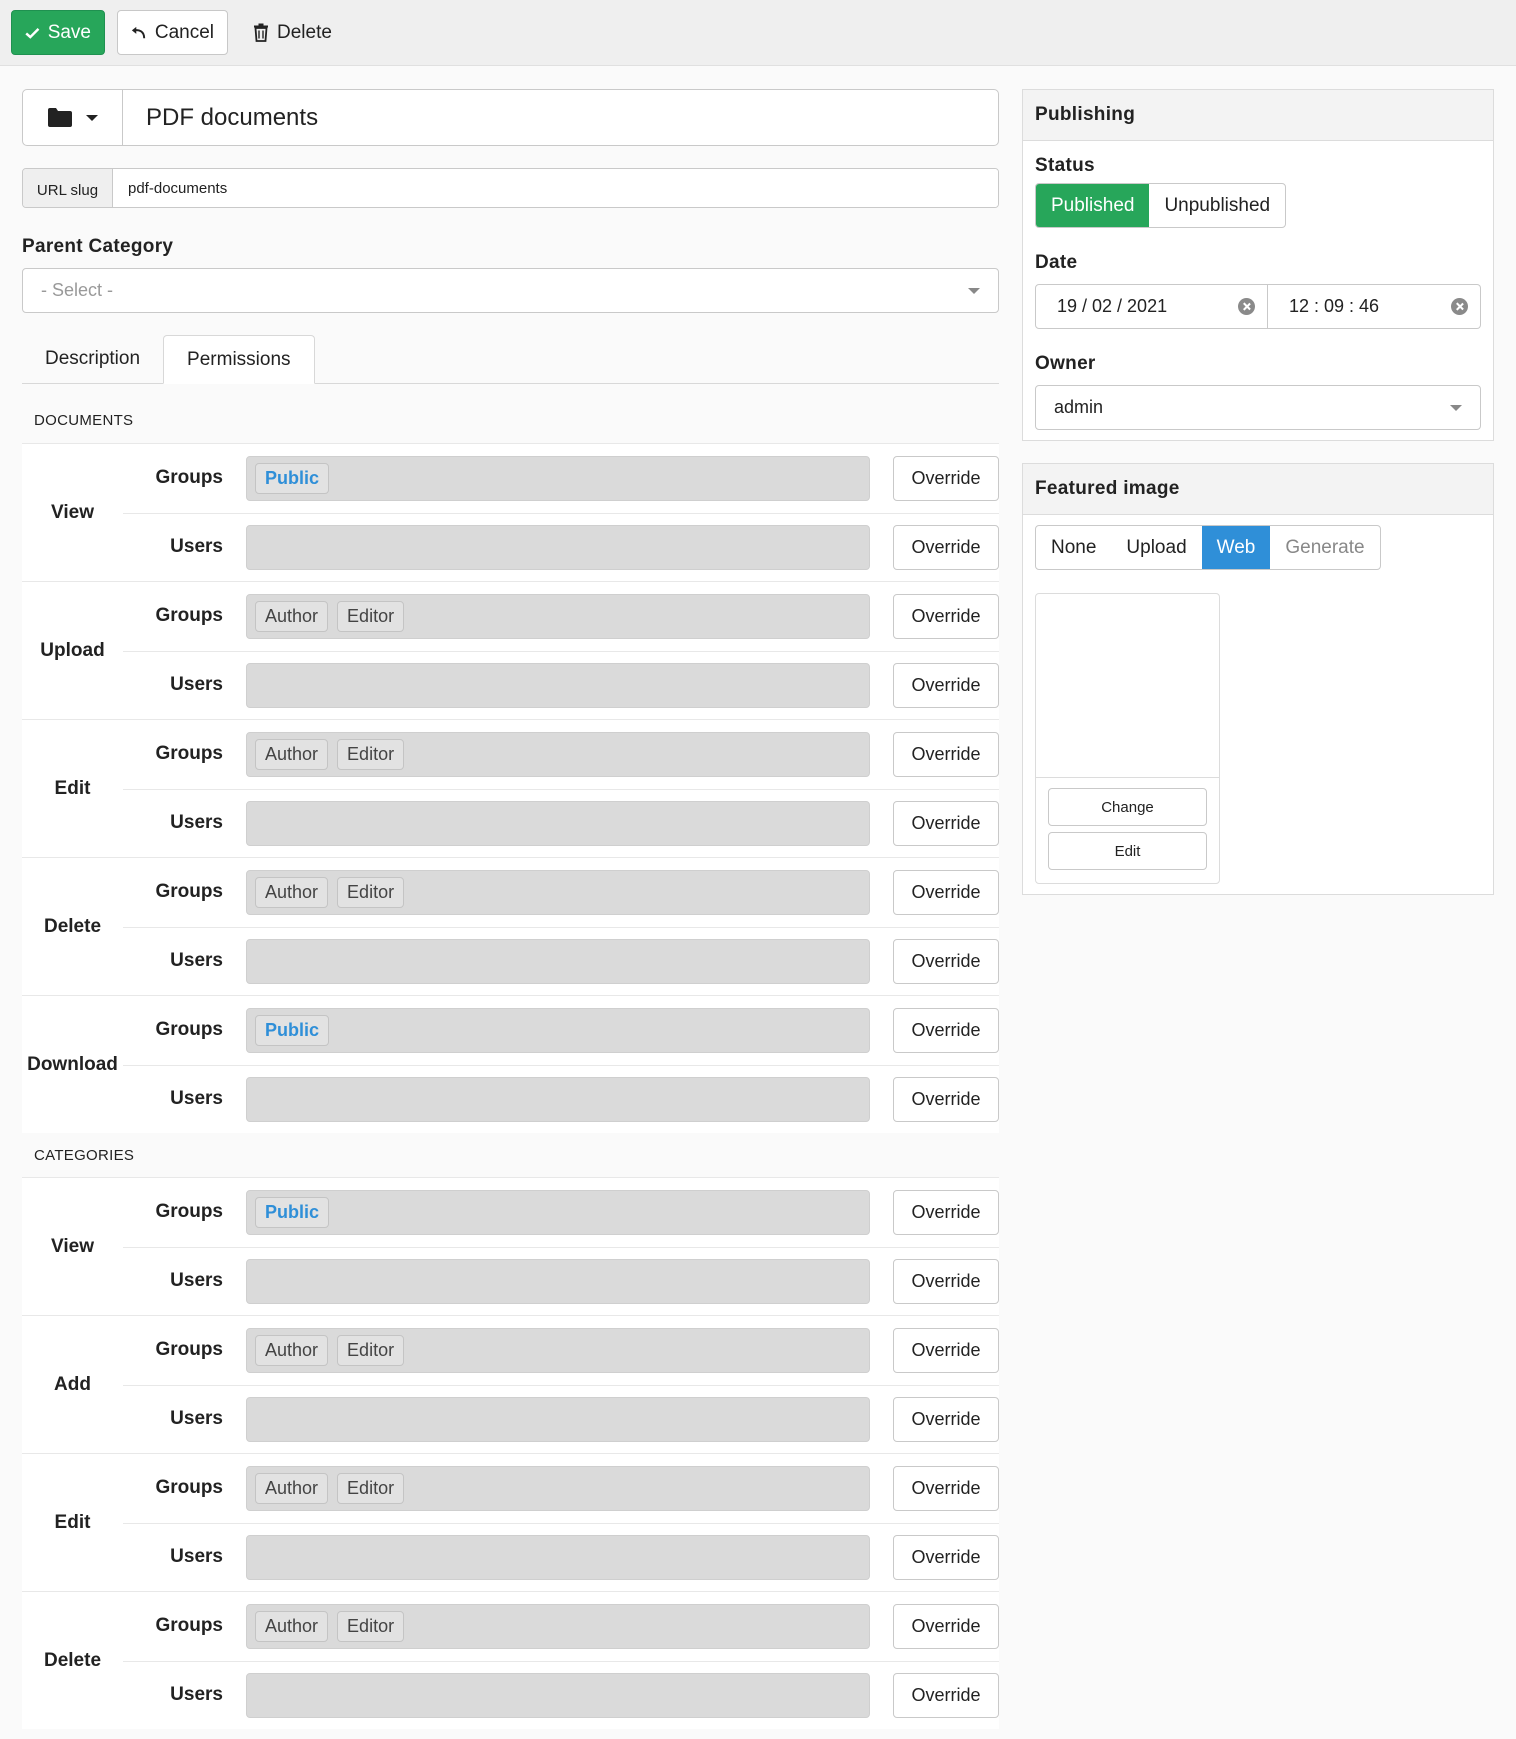 The width and height of the screenshot is (1516, 1739). I want to click on cancel-button: Cancel, so click(172, 32).